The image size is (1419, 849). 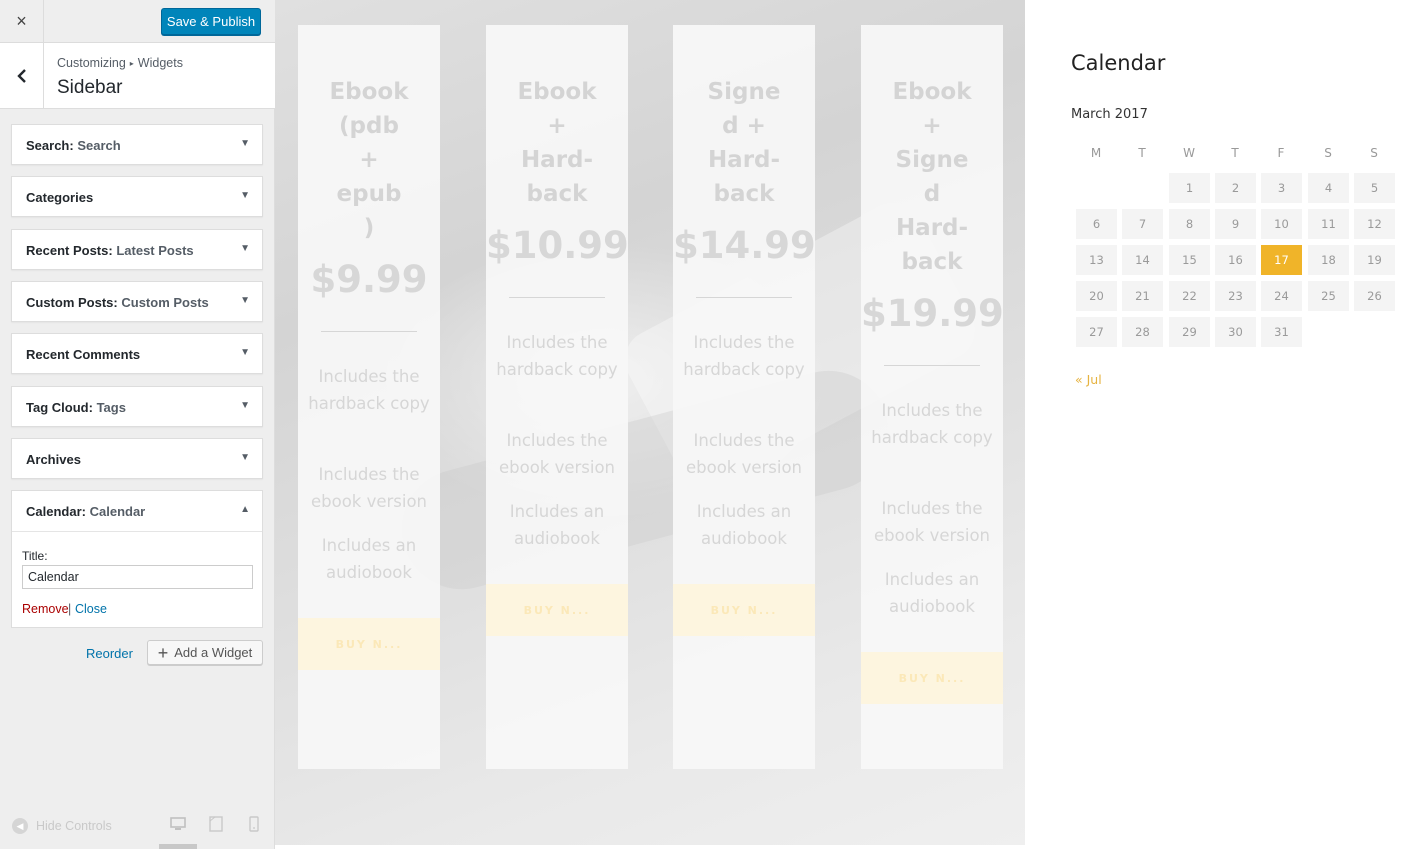 I want to click on active-device-indicator, so click(x=178, y=846).